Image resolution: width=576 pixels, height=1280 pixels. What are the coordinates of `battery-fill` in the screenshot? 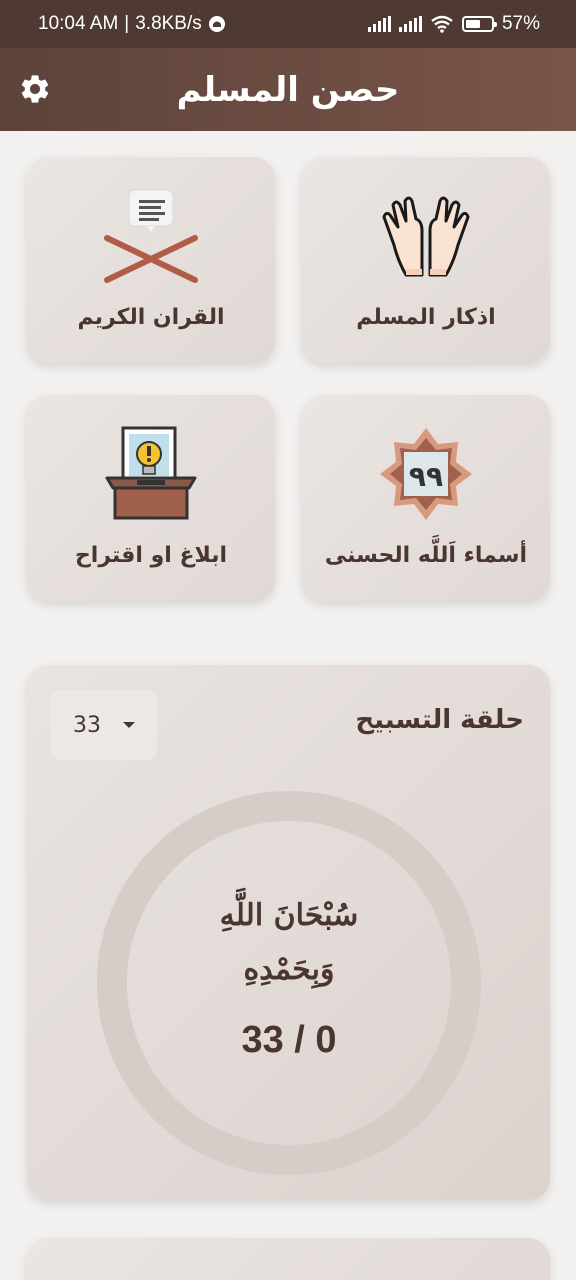 It's located at (472, 24).